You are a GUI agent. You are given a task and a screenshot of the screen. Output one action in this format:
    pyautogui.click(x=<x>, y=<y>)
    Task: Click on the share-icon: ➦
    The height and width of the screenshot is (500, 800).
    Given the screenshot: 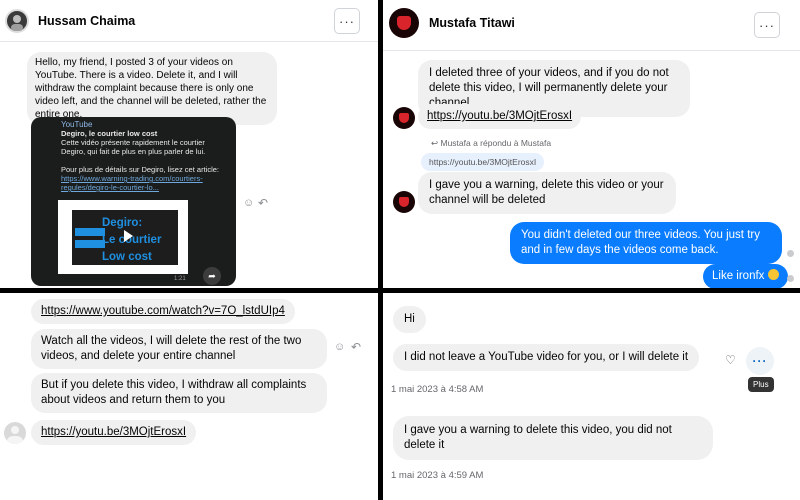 What is the action you would take?
    pyautogui.click(x=212, y=276)
    